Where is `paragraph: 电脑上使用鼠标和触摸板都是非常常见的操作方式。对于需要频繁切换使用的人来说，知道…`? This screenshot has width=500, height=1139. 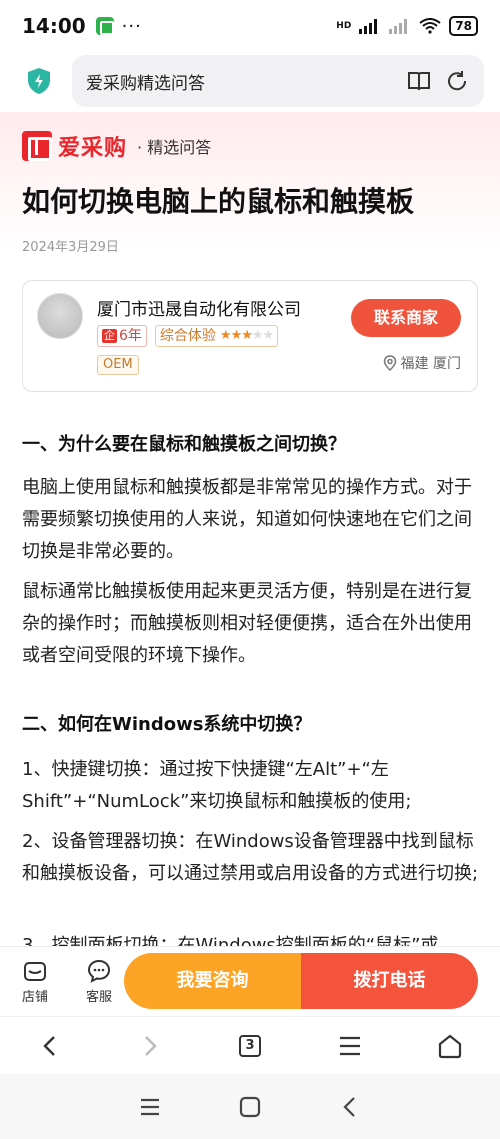
paragraph: 电脑上使用鼠标和触摸板都是非常常见的操作方式。对于需要频繁切换使用的人来说，知道… is located at coordinates (247, 519).